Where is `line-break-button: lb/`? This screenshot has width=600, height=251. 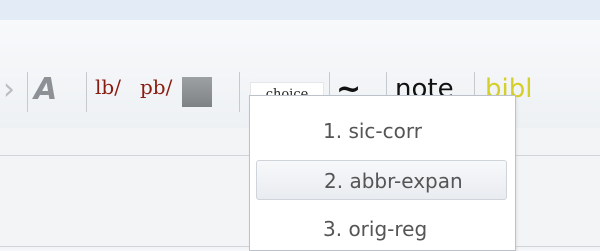
line-break-button: lb/ is located at coordinates (108, 87).